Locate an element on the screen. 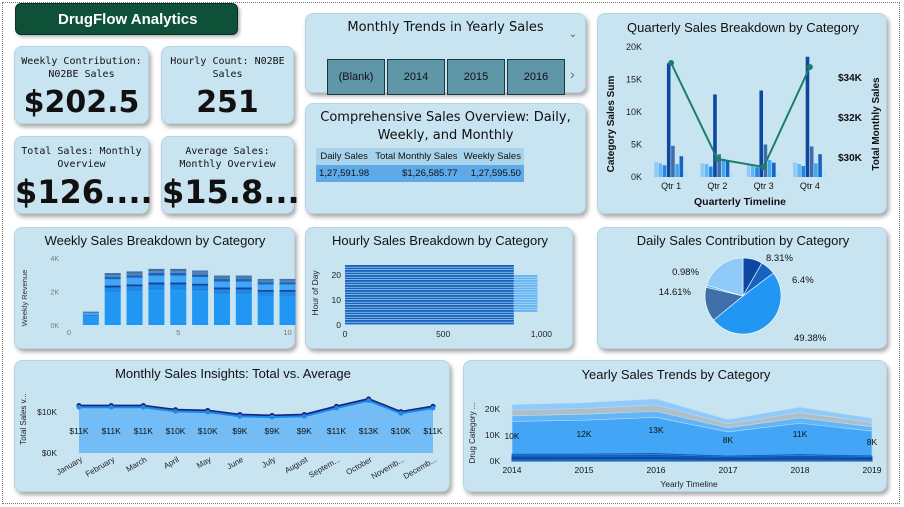 The height and width of the screenshot is (507, 904). quarterly-y2-tick: $30K is located at coordinates (850, 158).